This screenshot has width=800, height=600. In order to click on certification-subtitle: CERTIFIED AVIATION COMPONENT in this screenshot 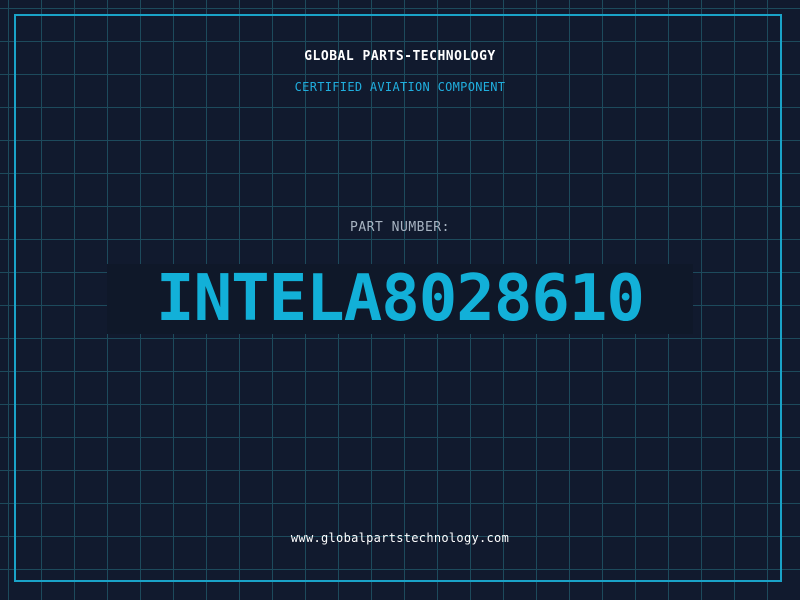, I will do `click(400, 87)`.